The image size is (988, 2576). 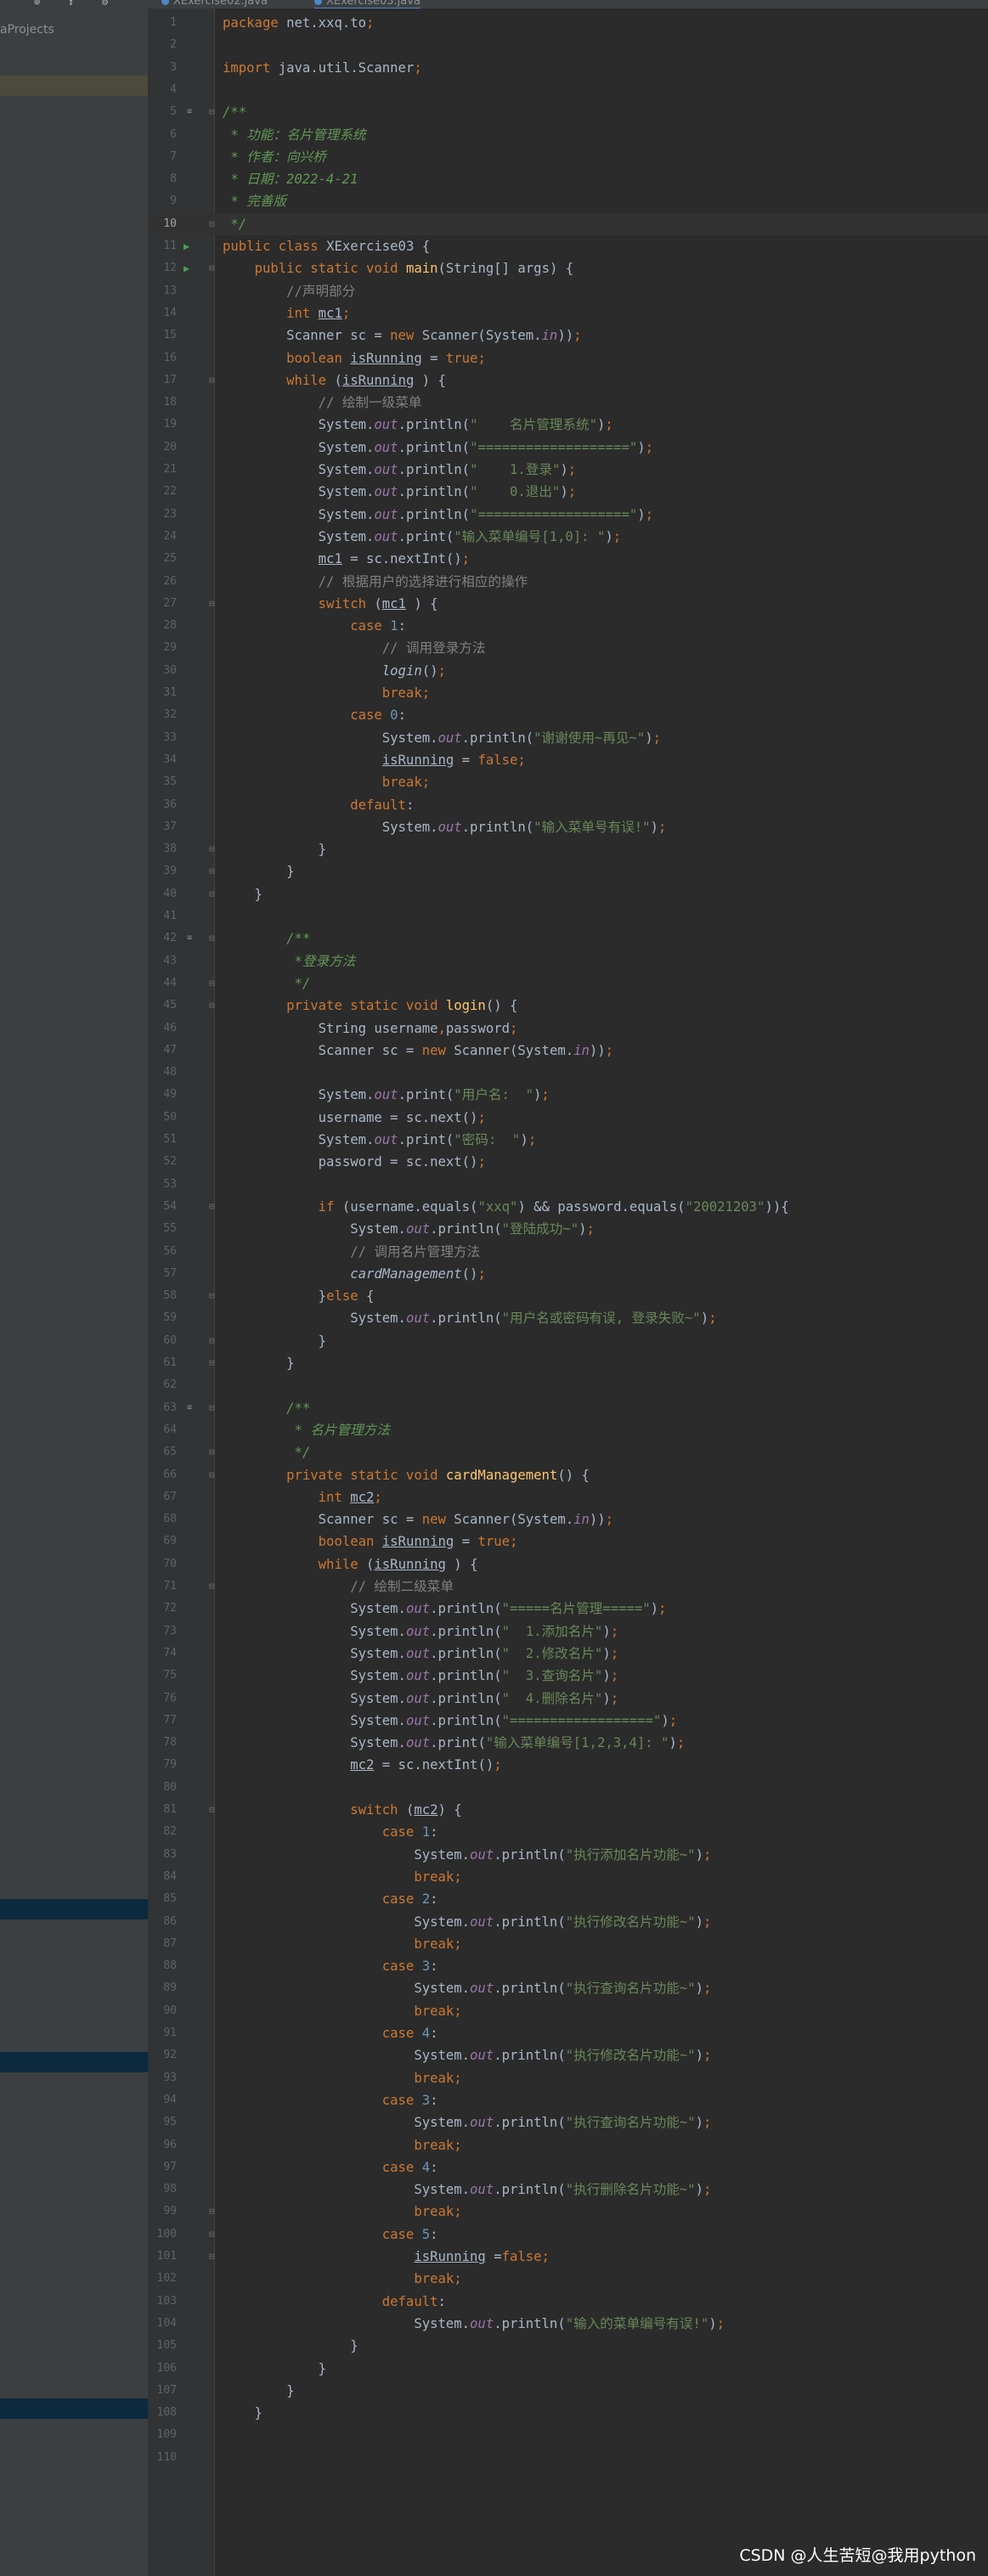 I want to click on tab-xexercise02: XExercise02.java, so click(x=214, y=4).